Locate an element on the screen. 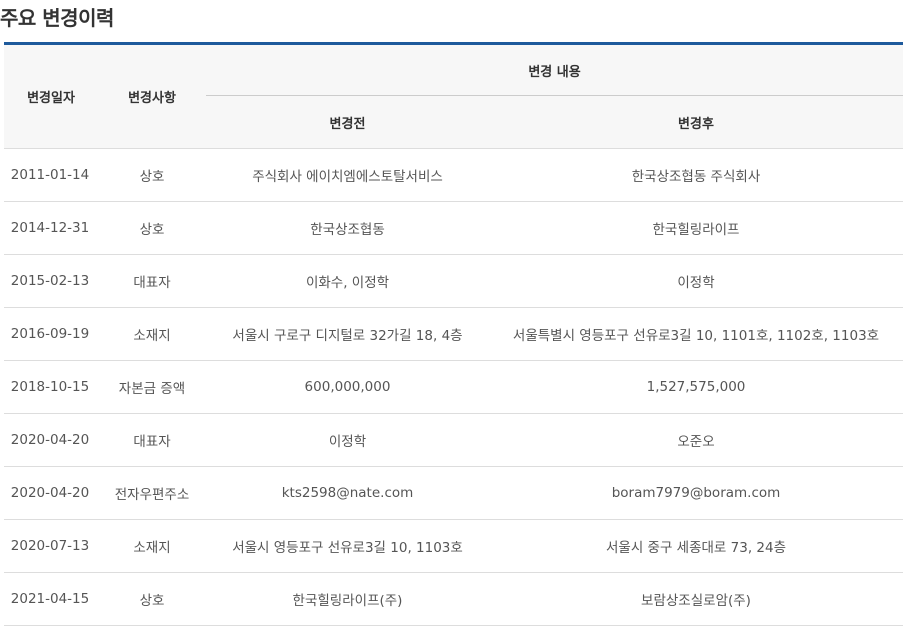 The image size is (907, 626). cell-before: 한국상조협동 is located at coordinates (347, 228).